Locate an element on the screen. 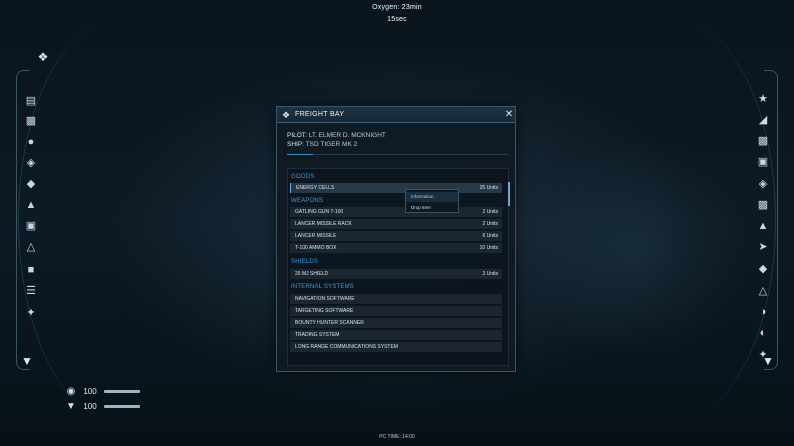 The image size is (794, 446). warning-icon: ▲ is located at coordinates (763, 226).